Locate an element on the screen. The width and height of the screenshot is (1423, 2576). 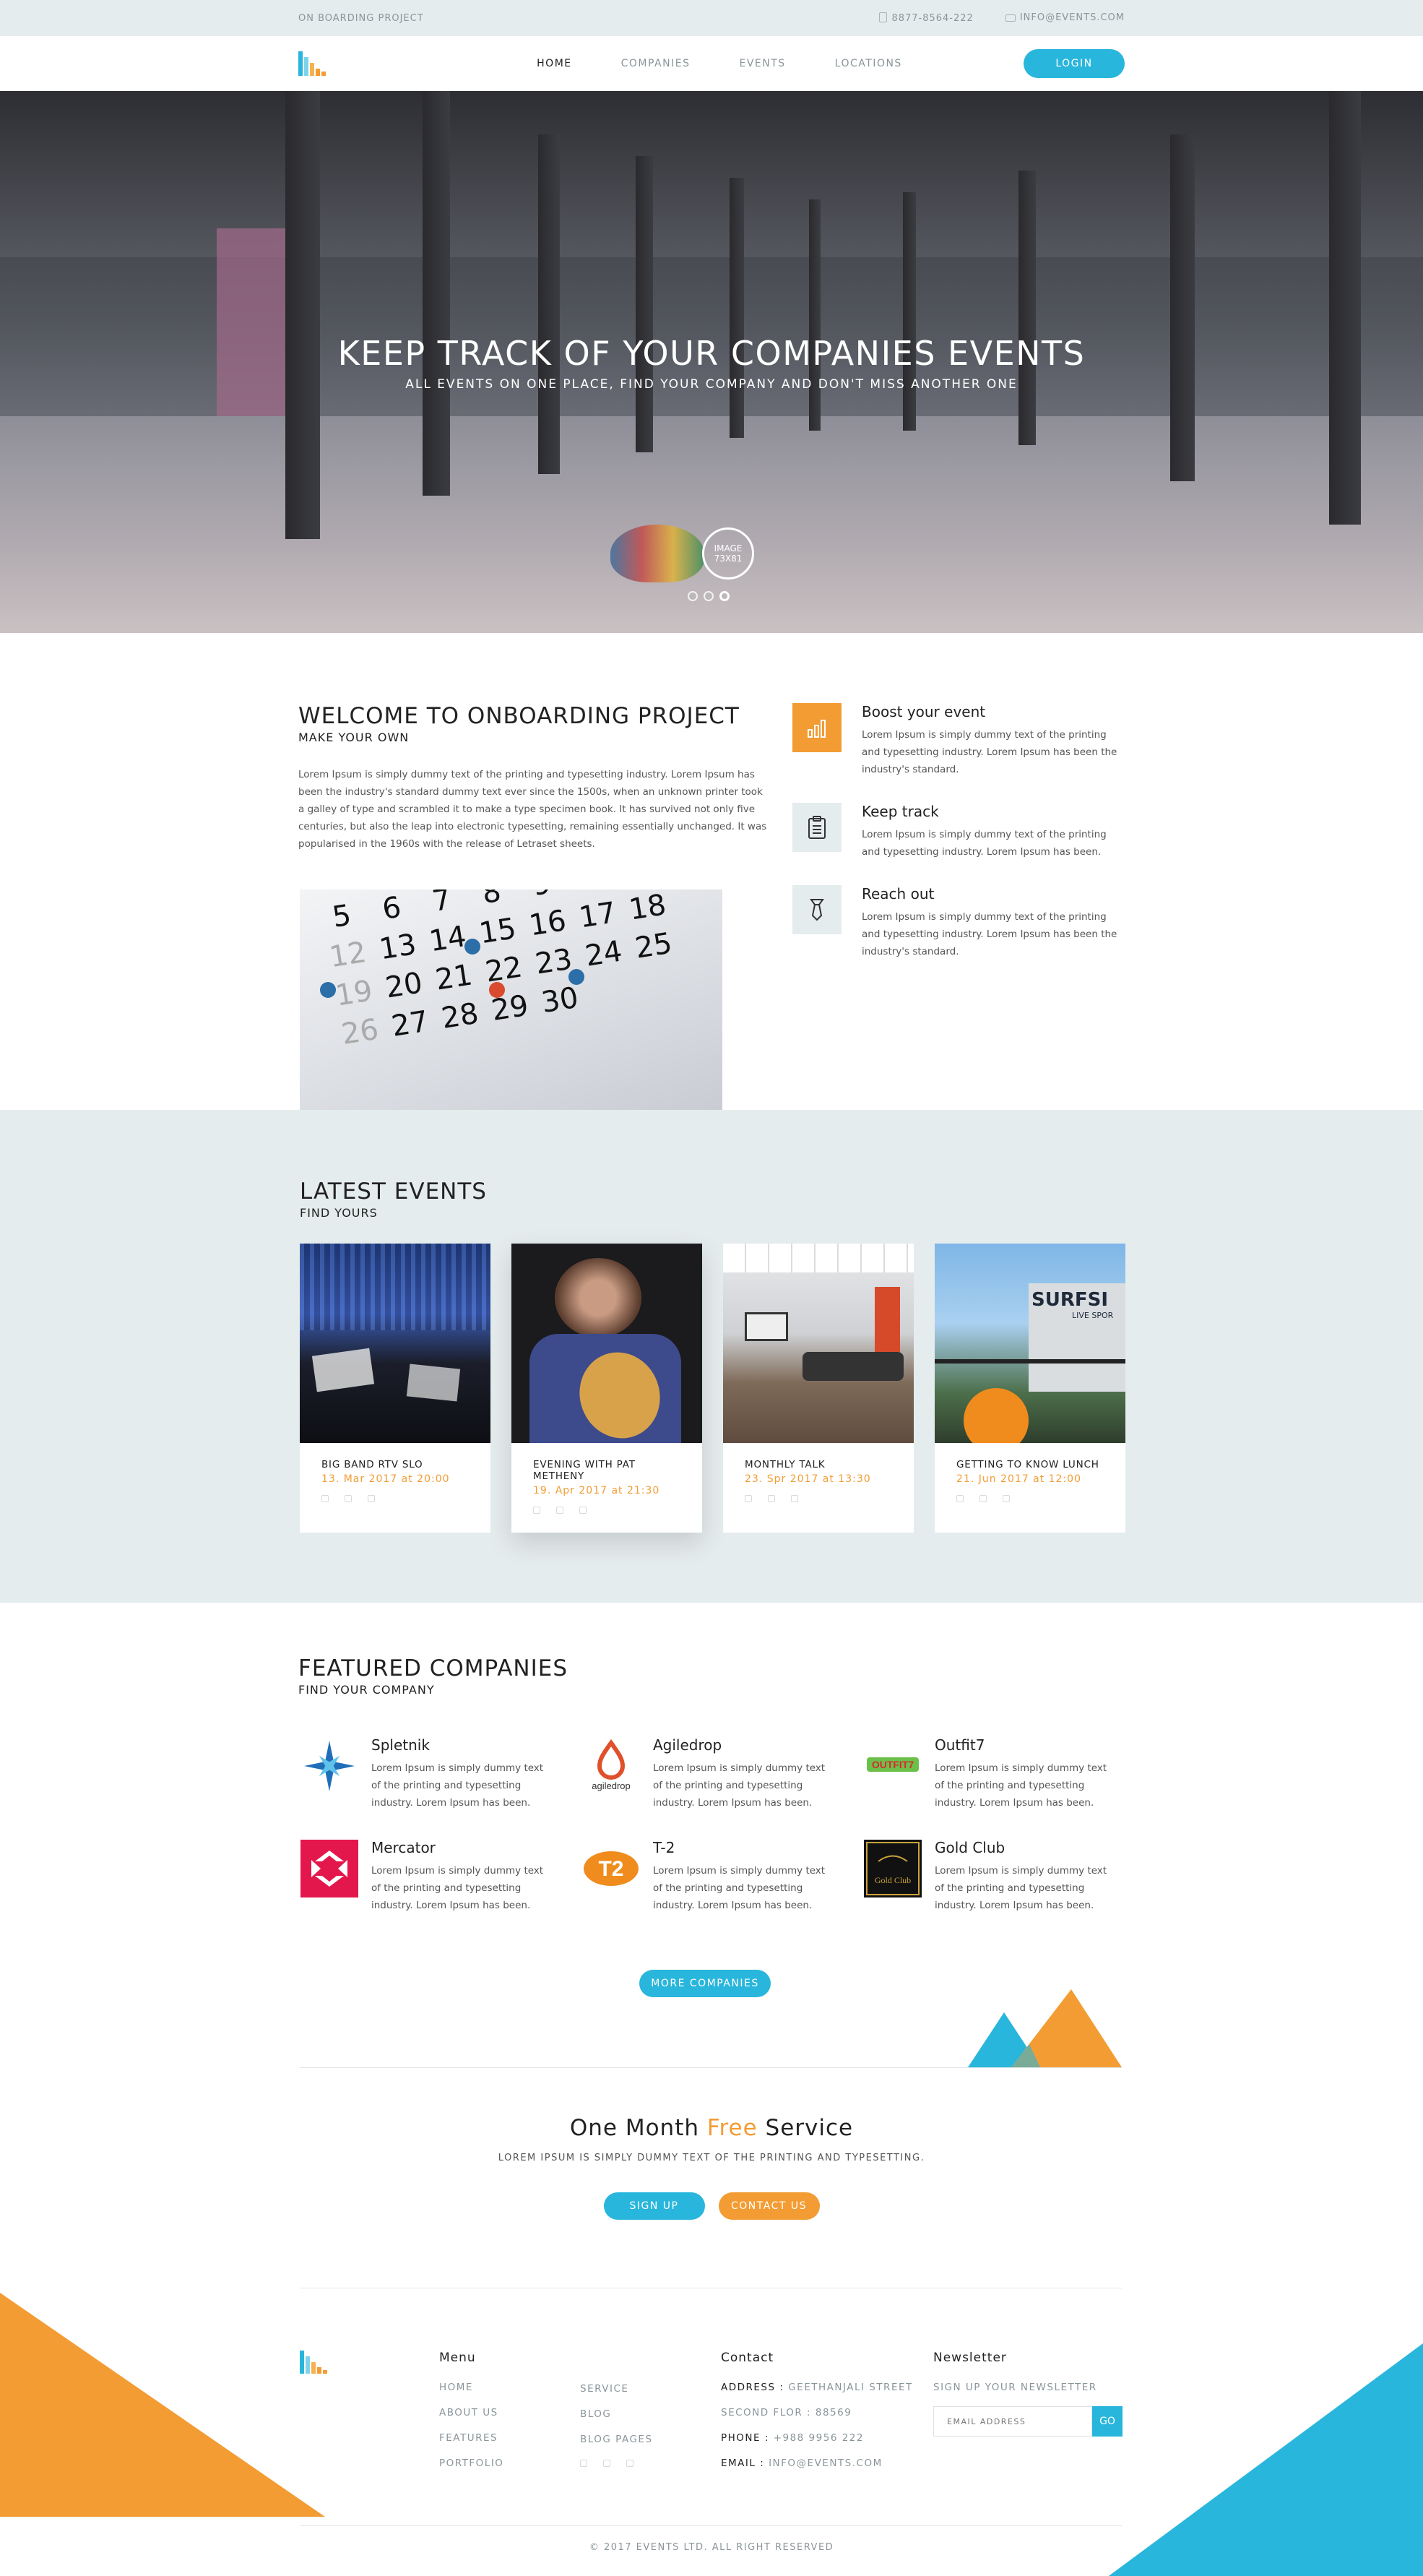
email-value: INFO@EVENTS.COM is located at coordinates (826, 2463).